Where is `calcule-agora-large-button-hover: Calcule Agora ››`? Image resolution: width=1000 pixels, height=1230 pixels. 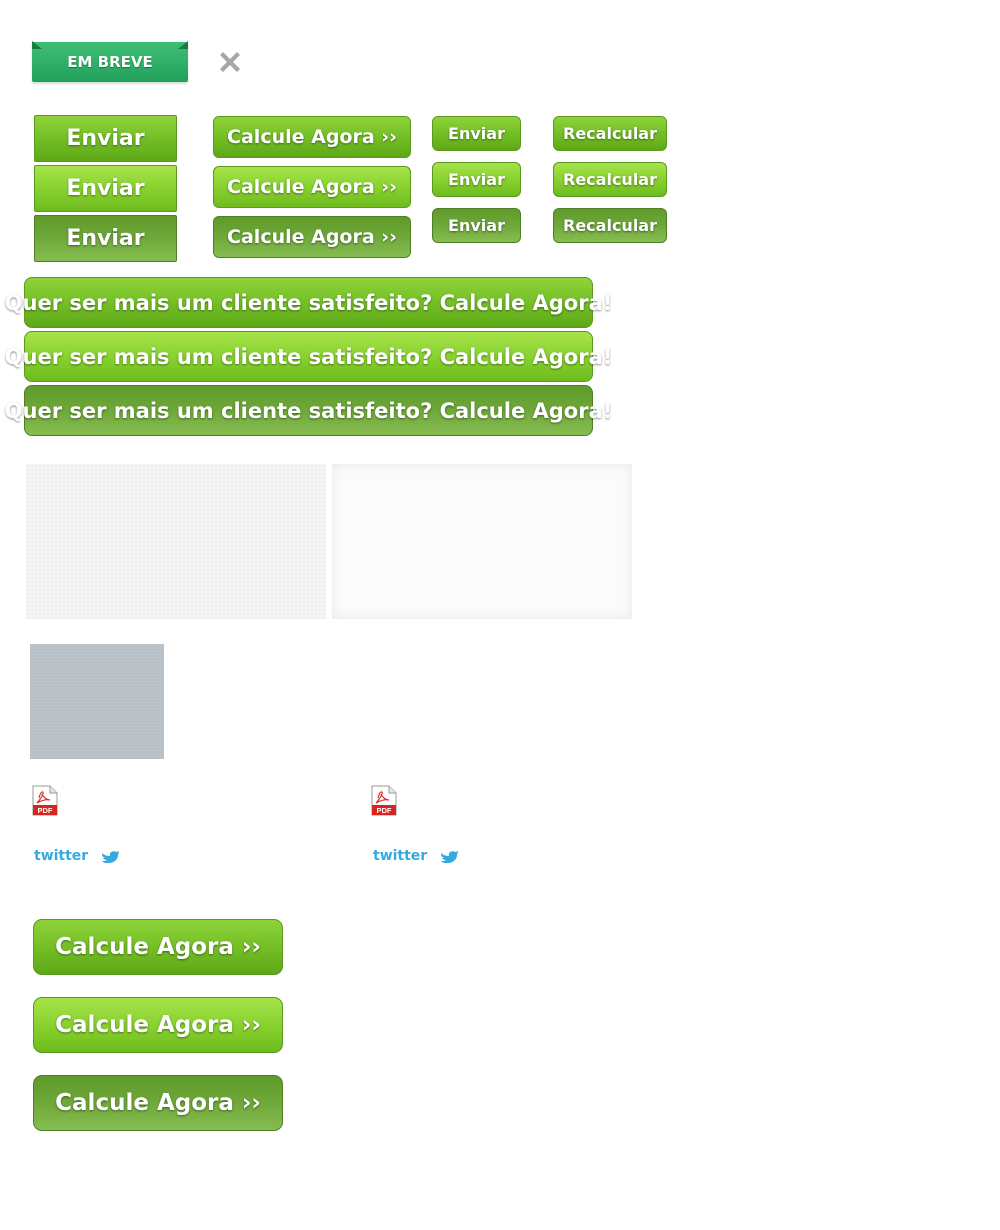 calcule-agora-large-button-hover: Calcule Agora ›› is located at coordinates (158, 1025).